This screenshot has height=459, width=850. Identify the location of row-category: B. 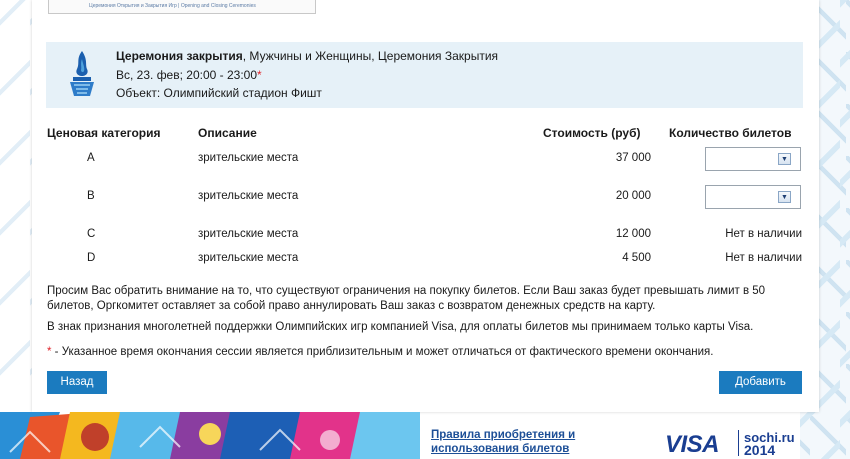
(91, 196).